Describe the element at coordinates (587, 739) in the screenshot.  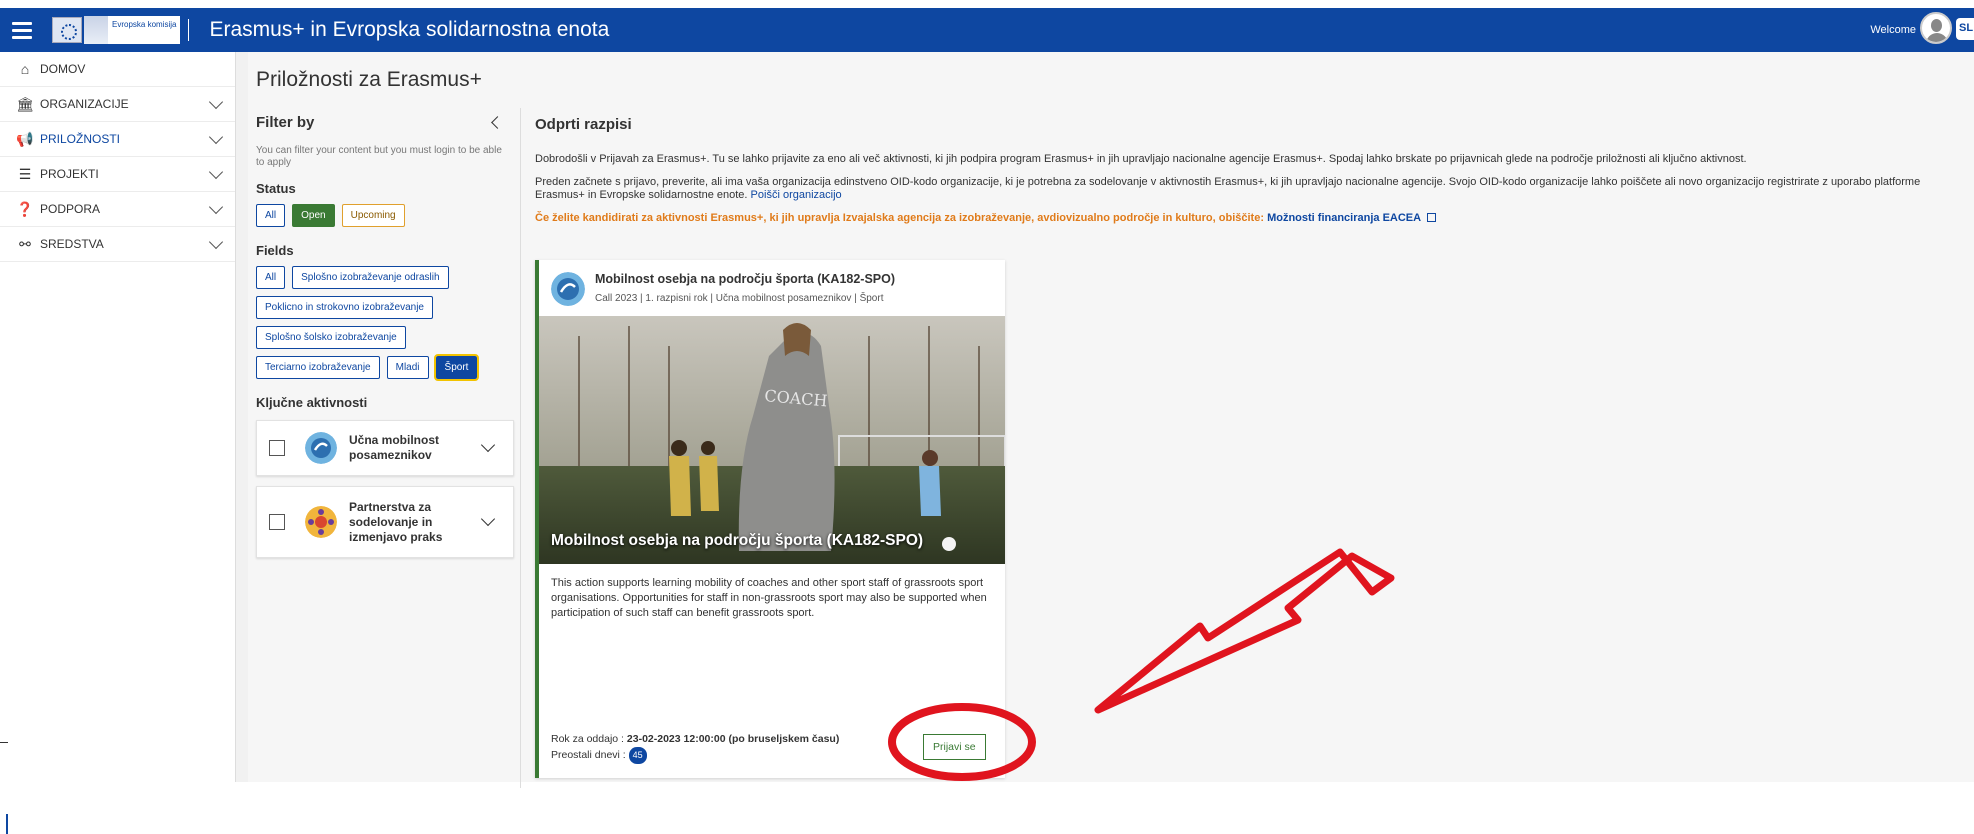
I see `deadline-label: Rok za oddajo :` at that location.